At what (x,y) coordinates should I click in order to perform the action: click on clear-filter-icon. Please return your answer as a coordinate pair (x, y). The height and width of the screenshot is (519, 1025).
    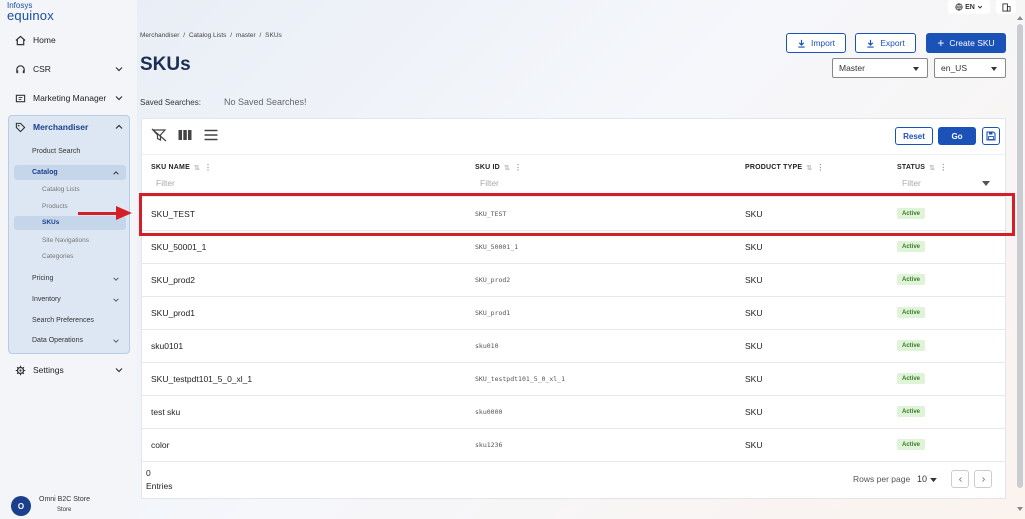
    Looking at the image, I should click on (159, 135).